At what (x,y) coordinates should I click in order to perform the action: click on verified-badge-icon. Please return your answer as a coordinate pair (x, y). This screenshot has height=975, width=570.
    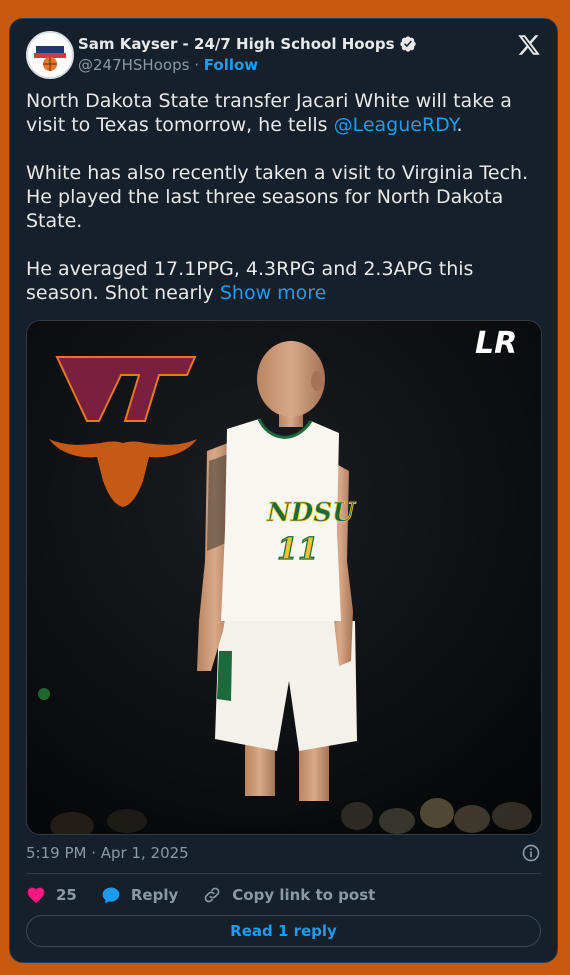
    Looking at the image, I should click on (407, 44).